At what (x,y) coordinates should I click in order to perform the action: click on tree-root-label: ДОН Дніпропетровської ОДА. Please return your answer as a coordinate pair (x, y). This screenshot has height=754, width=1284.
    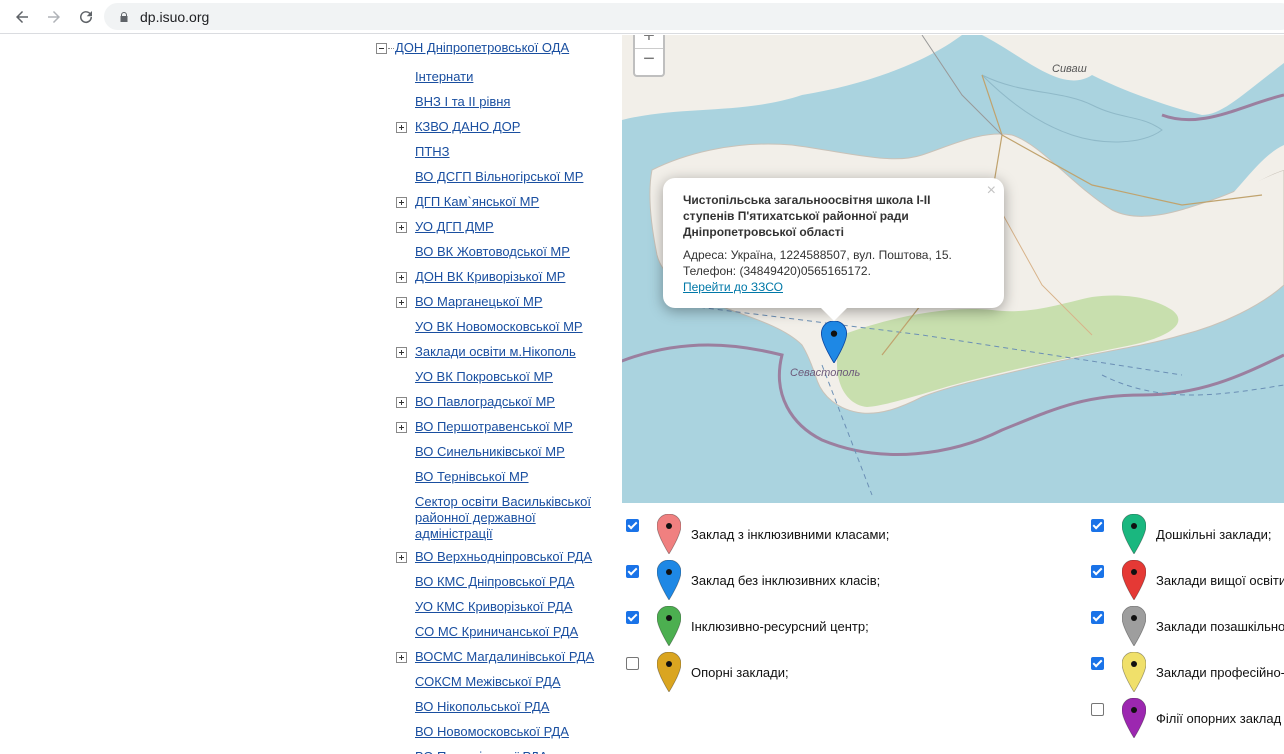
    Looking at the image, I should click on (482, 48).